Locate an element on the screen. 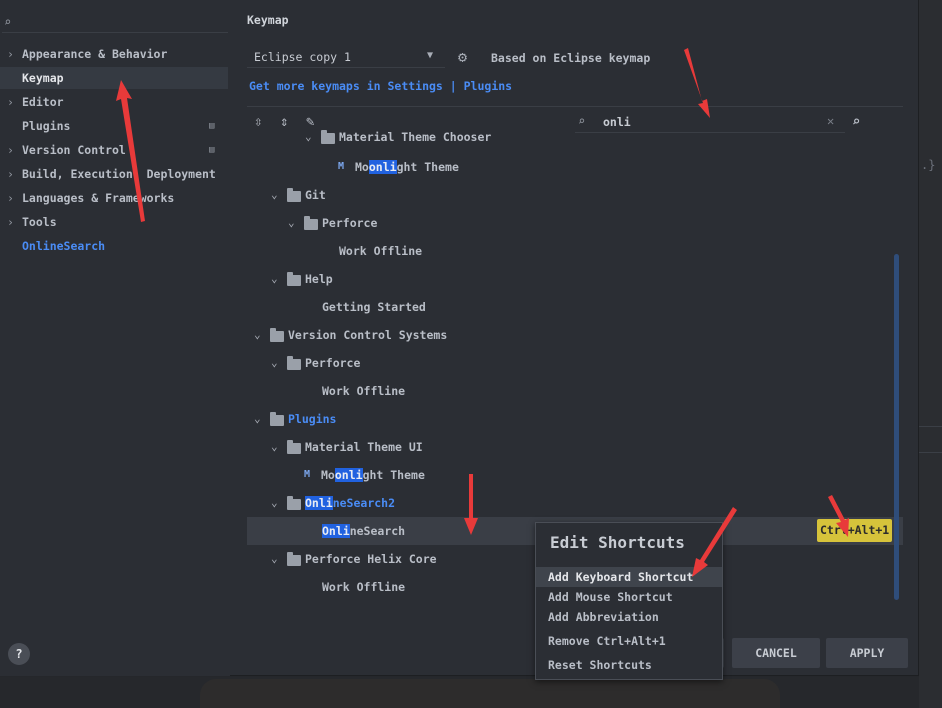 The image size is (942, 708). menu-item-add-abbreviation: Add Abbreviation is located at coordinates (629, 617).